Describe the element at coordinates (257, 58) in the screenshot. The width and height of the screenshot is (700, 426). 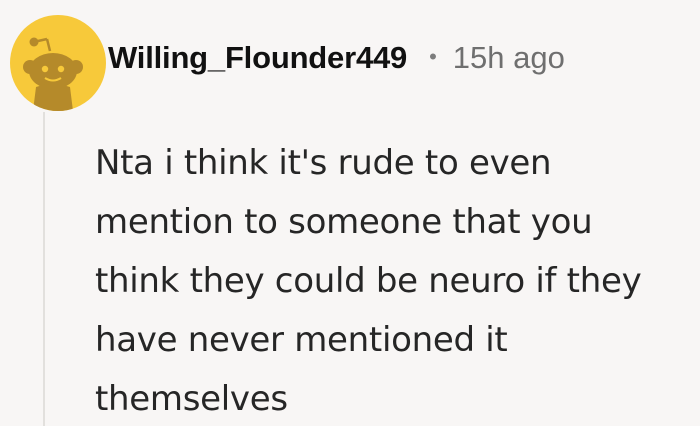
I see `username-link: Willing_Flounder449` at that location.